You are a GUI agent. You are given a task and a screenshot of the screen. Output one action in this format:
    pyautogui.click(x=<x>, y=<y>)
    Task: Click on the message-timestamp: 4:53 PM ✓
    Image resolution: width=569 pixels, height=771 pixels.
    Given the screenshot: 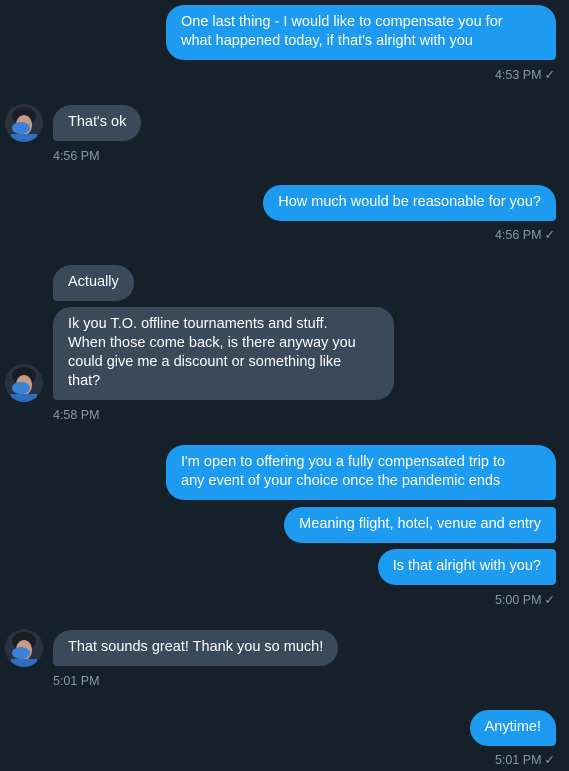 What is the action you would take?
    pyautogui.click(x=525, y=75)
    